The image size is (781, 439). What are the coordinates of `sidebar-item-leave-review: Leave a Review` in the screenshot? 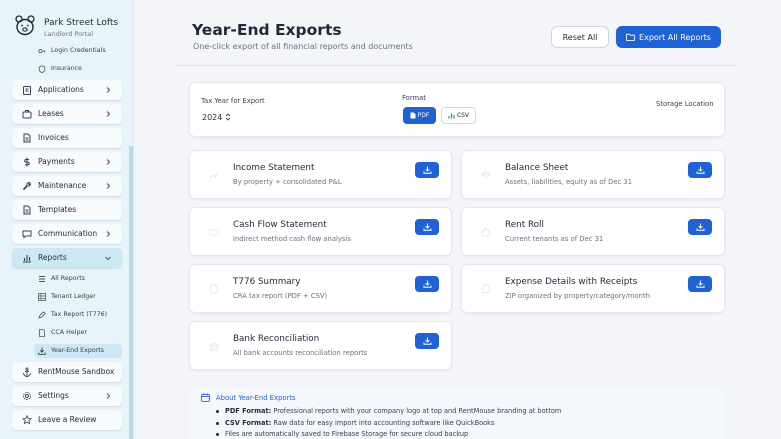 It's located at (67, 420).